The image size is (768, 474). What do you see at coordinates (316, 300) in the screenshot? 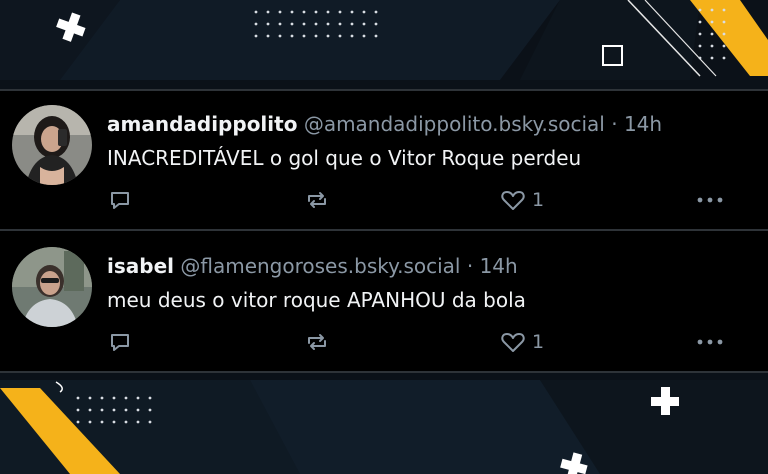
I see `post-text: meu deus o vitor roque APANHOU da bola` at bounding box center [316, 300].